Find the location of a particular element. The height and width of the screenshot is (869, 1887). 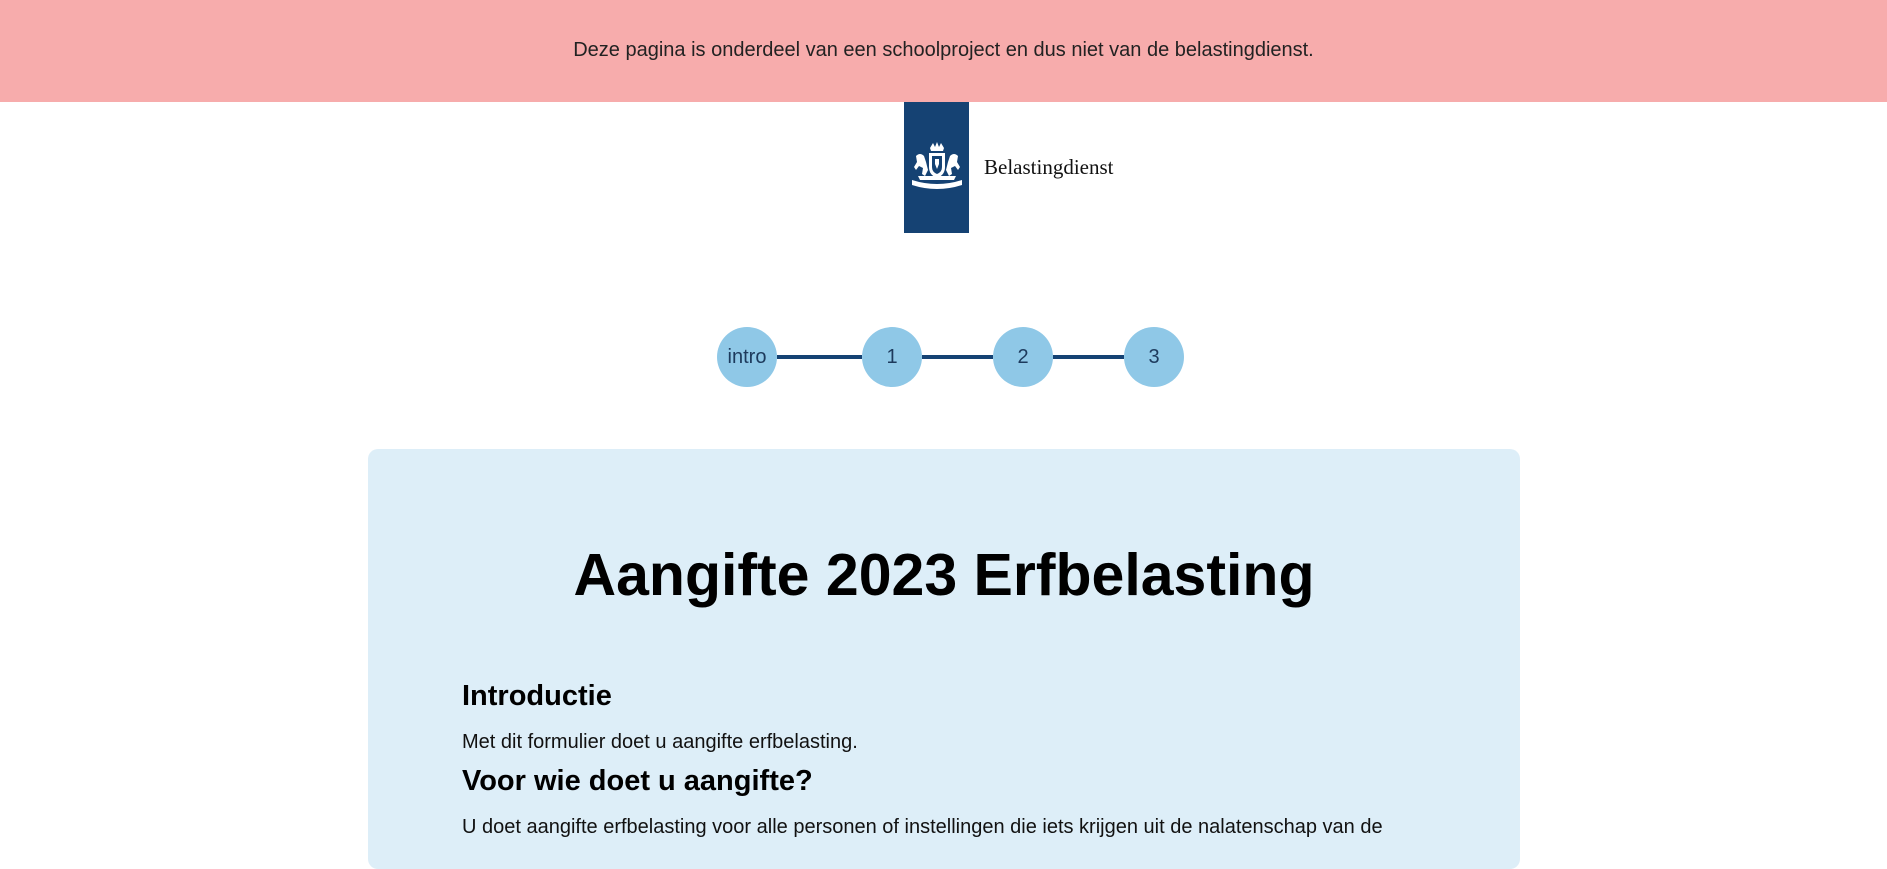

step-label: 1 is located at coordinates (892, 356).